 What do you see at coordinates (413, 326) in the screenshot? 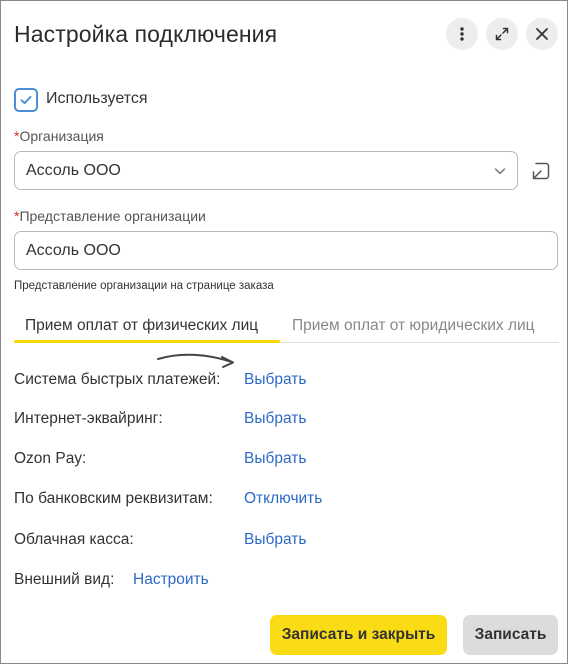
I see `tab-legal-entities: Прием оплат от юридических лиц` at bounding box center [413, 326].